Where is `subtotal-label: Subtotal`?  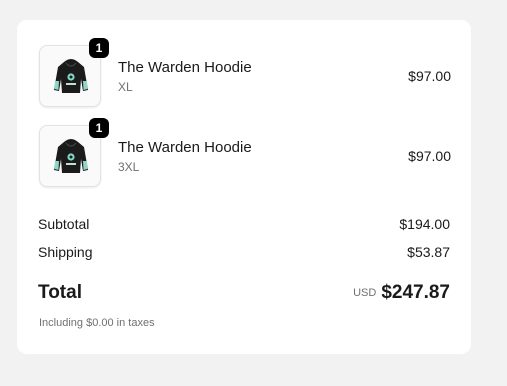
subtotal-label: Subtotal is located at coordinates (64, 224).